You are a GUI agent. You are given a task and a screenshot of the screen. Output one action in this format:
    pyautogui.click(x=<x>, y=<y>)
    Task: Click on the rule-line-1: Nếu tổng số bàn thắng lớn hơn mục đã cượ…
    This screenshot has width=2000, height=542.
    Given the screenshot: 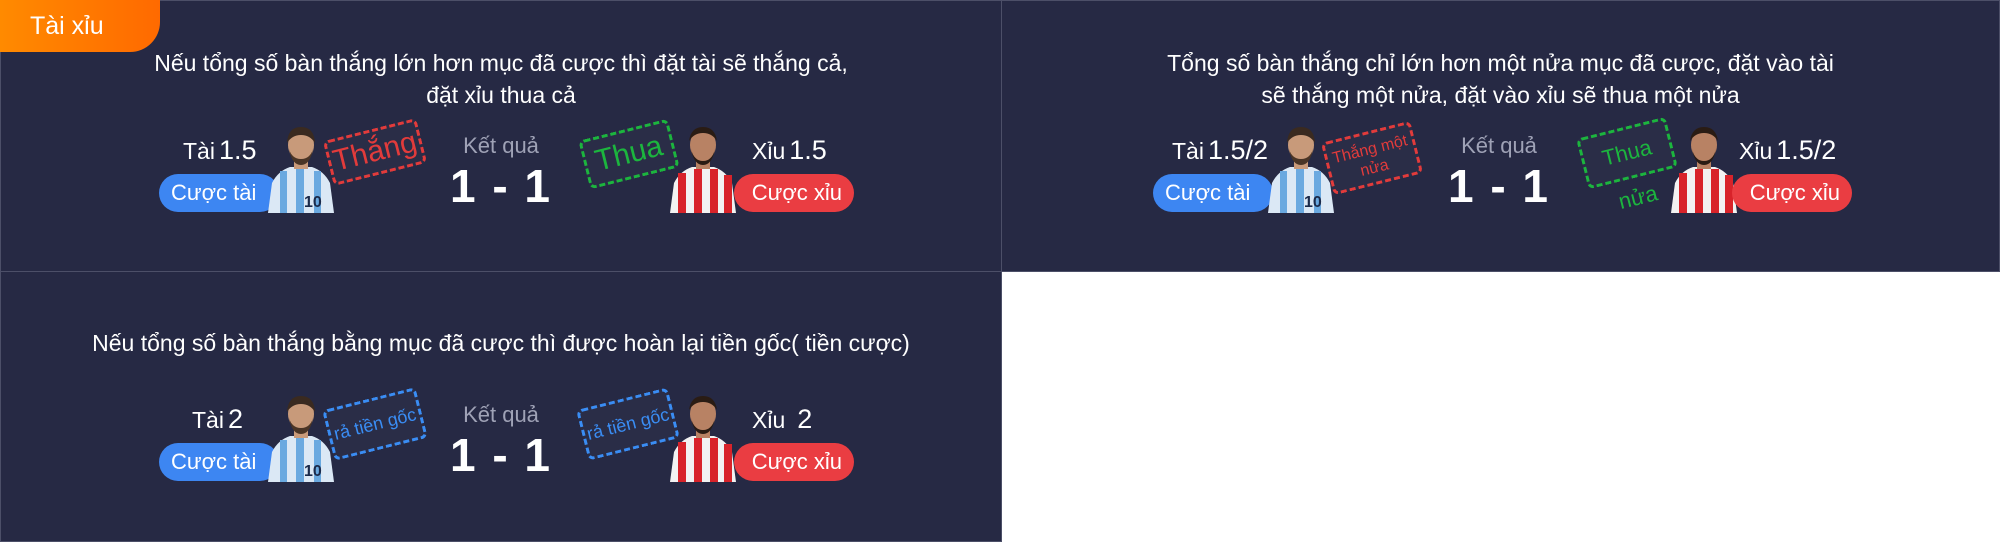 What is the action you would take?
    pyautogui.click(x=501, y=63)
    